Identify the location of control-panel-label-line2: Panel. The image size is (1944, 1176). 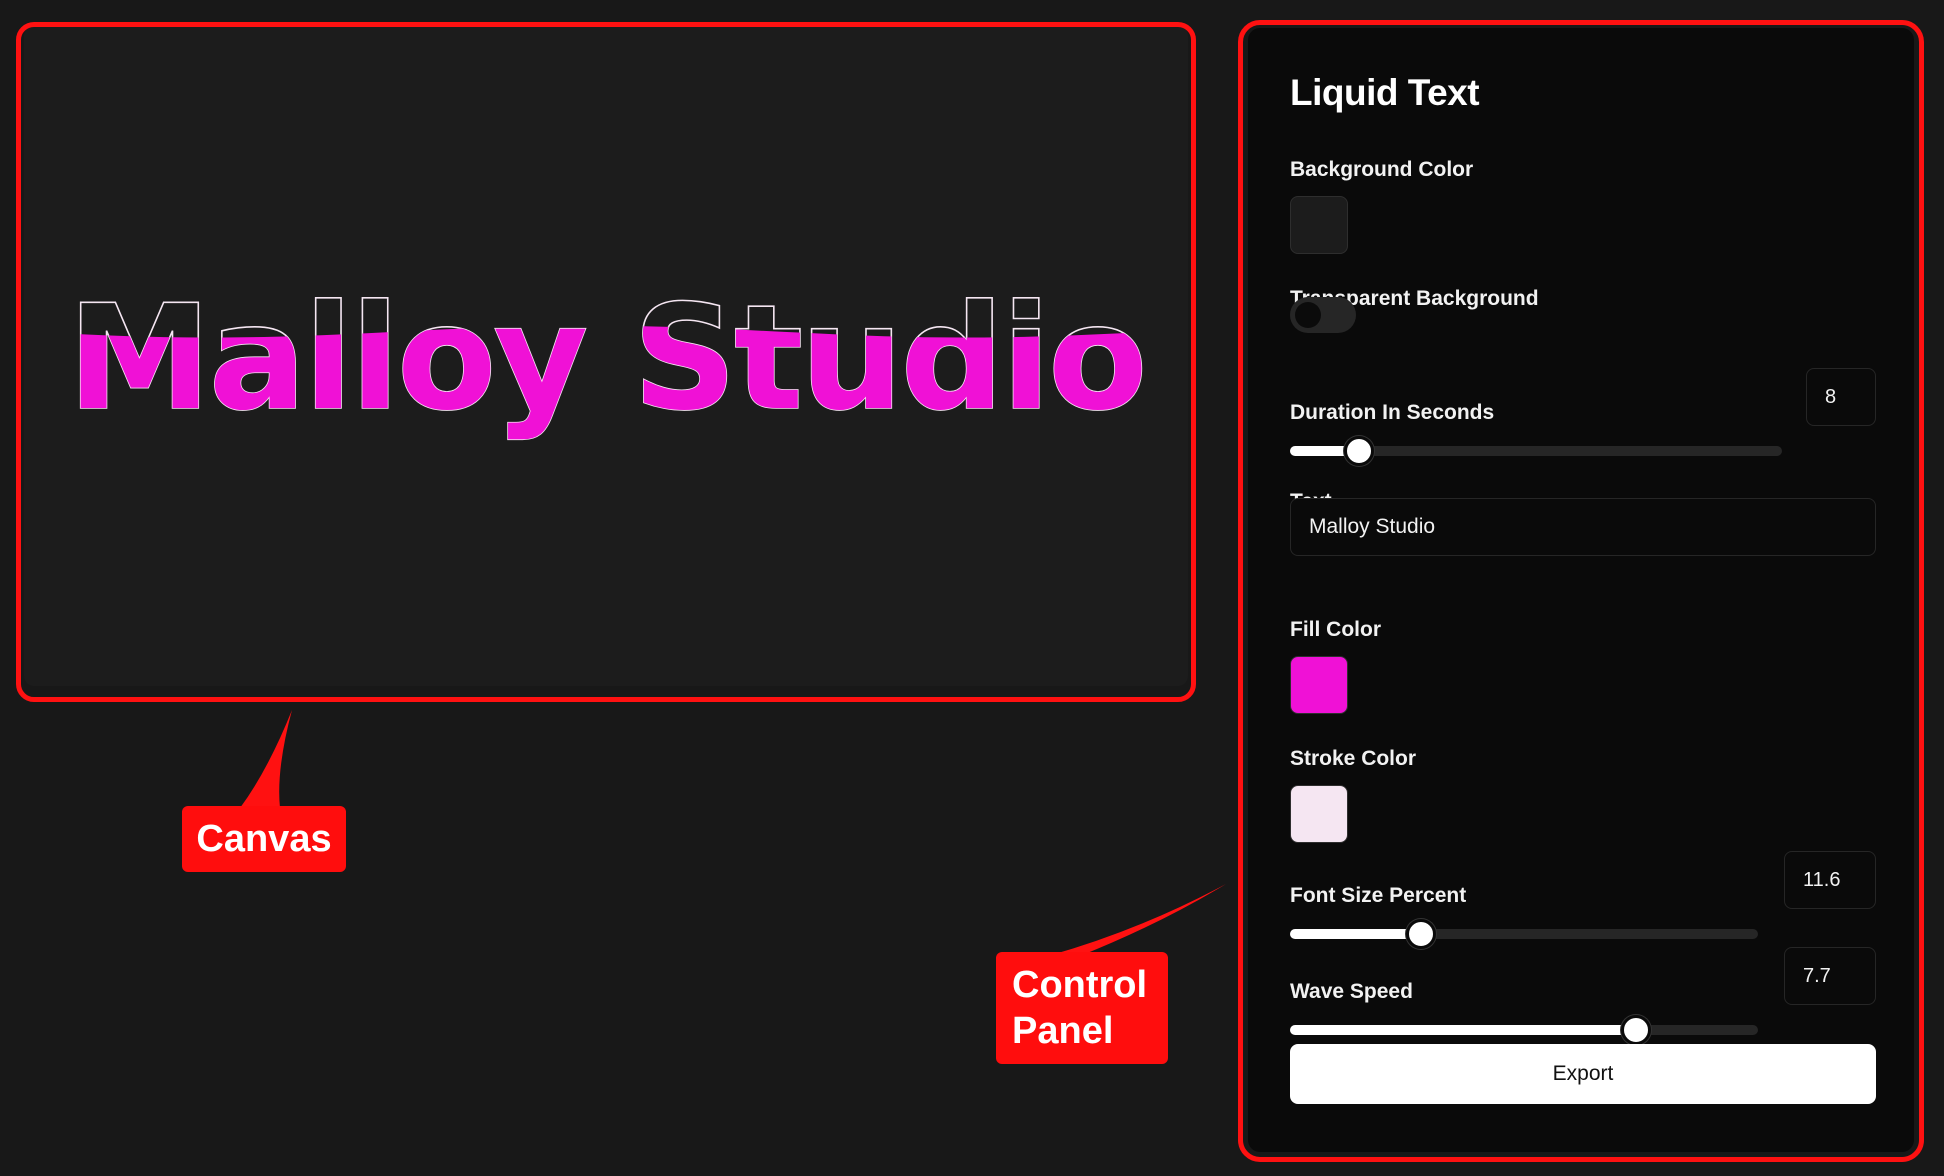
(1063, 1031).